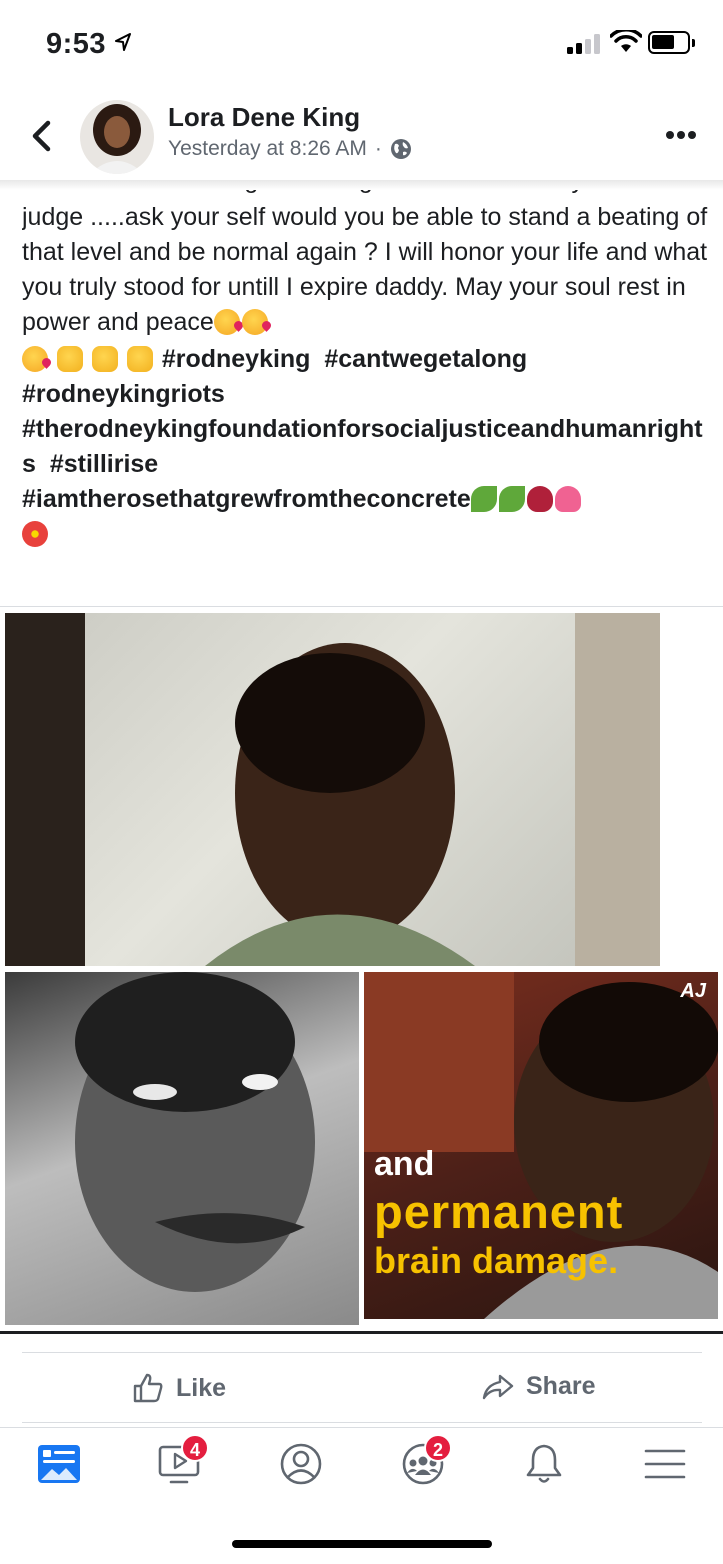 The image size is (723, 1564). I want to click on hashtag-link: #iamtherosethatgrewfromtheconcrete, so click(246, 499).